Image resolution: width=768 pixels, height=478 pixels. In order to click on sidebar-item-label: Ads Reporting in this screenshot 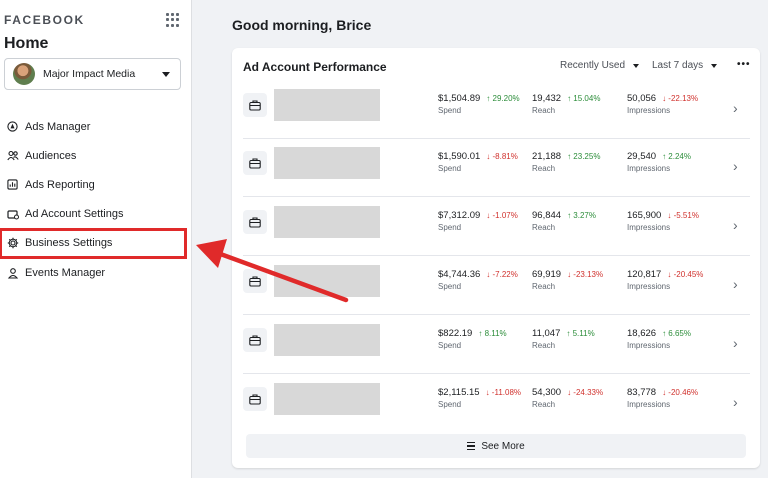, I will do `click(60, 184)`.